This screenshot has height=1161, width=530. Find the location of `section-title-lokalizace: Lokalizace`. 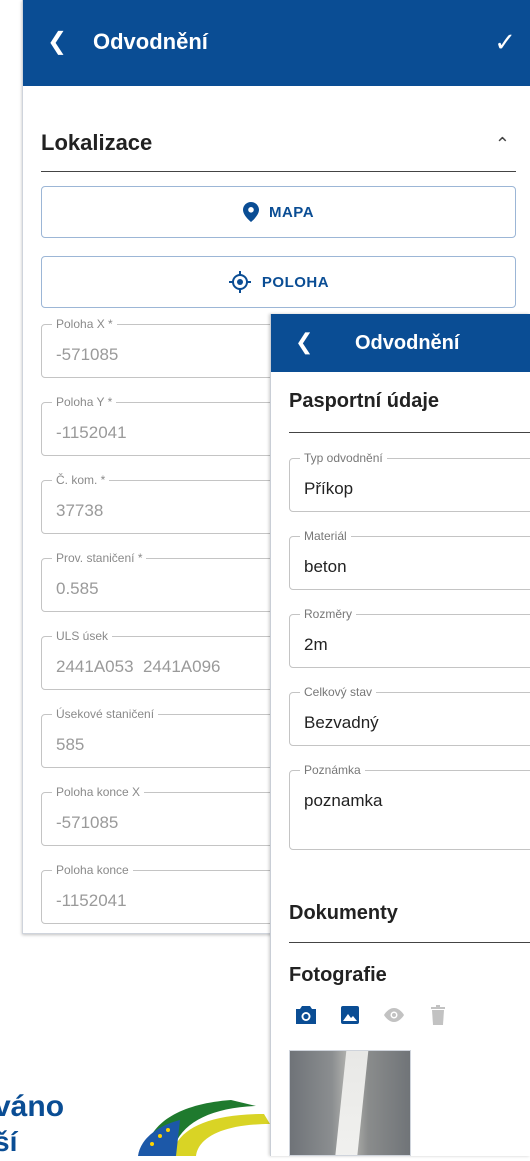

section-title-lokalizace: Lokalizace is located at coordinates (97, 142).